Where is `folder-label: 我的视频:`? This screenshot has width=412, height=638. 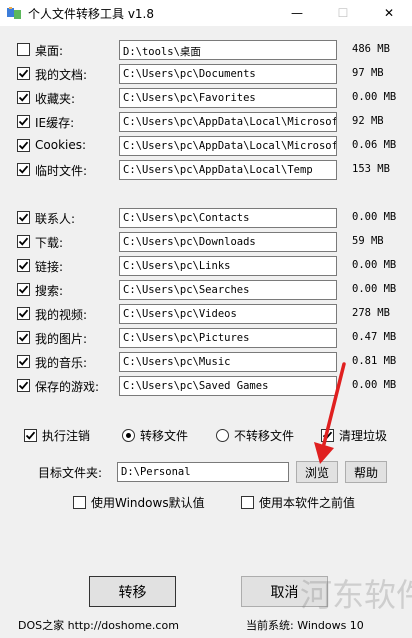
folder-label: 我的视频: is located at coordinates (61, 315).